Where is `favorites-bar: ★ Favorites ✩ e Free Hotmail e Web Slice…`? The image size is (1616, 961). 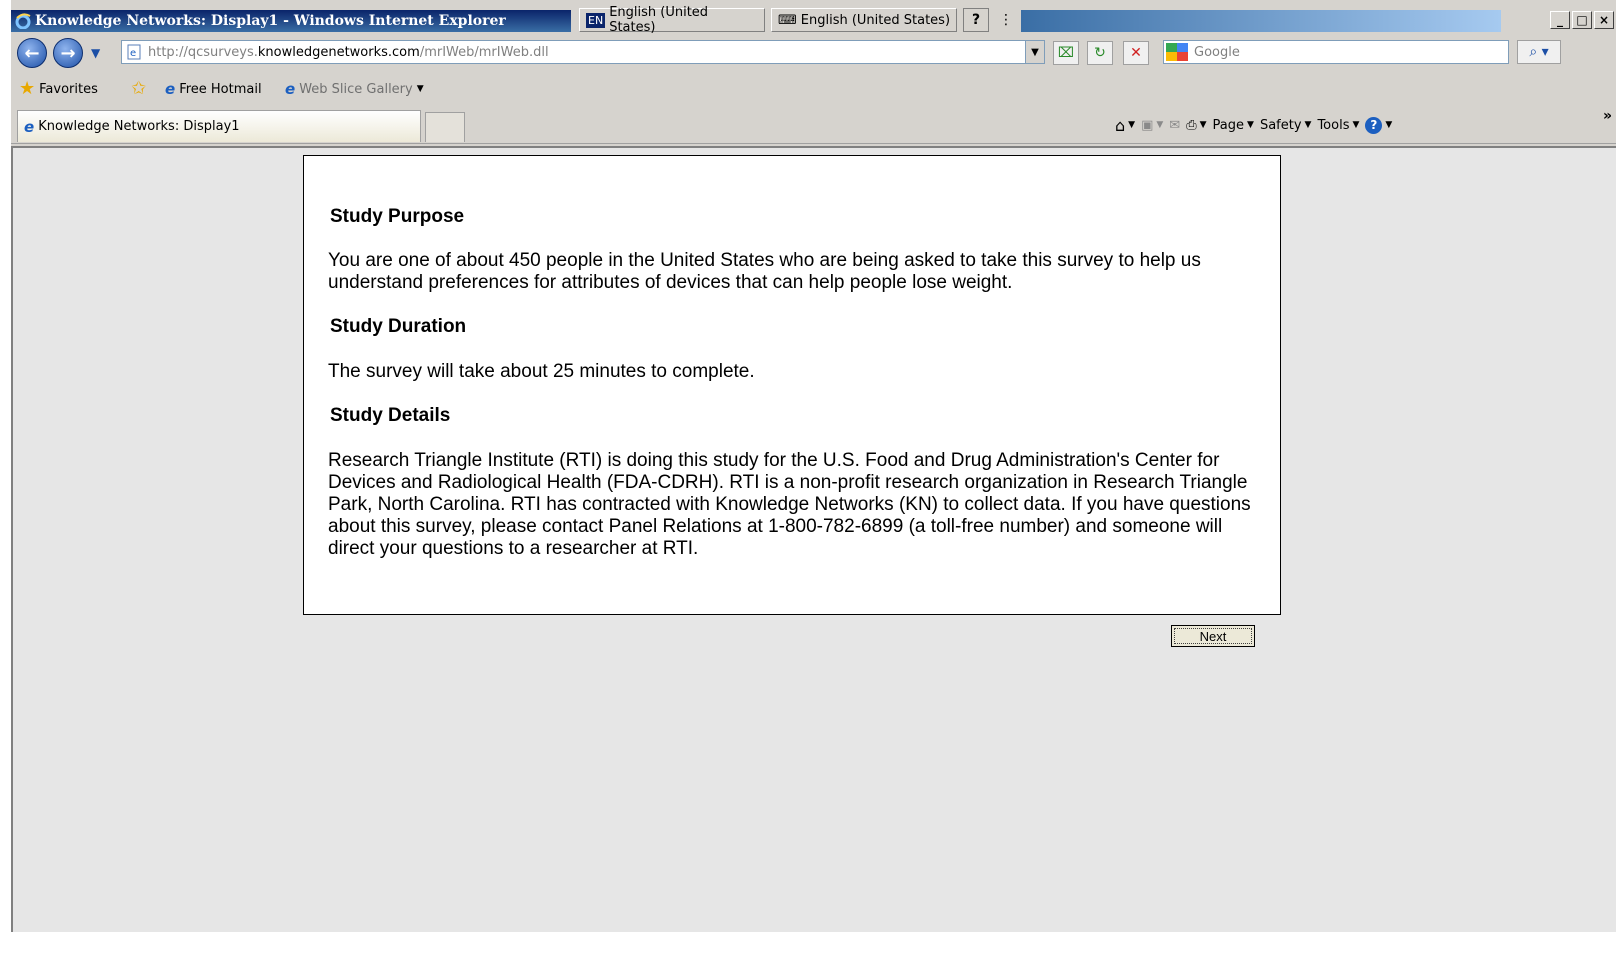 favorites-bar: ★ Favorites ✩ e Free Hotmail e Web Slice… is located at coordinates (813, 90).